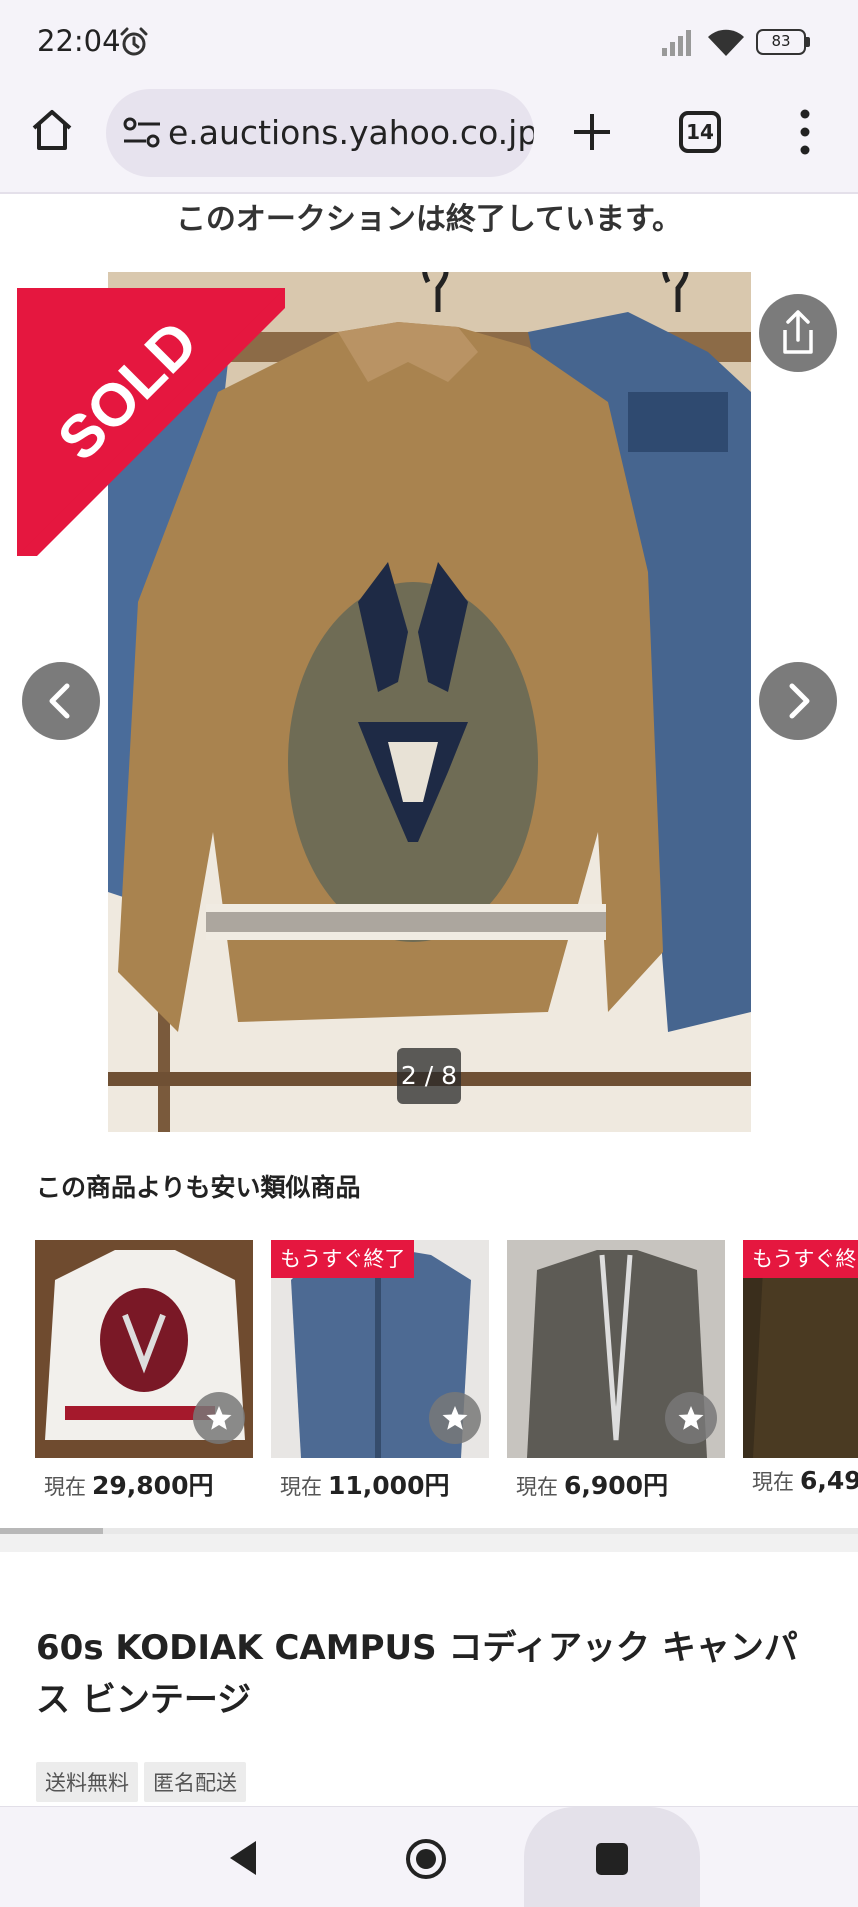 Image resolution: width=858 pixels, height=1907 pixels. I want to click on auction-ended-notice: このオークションは終了しています。, so click(429, 219).